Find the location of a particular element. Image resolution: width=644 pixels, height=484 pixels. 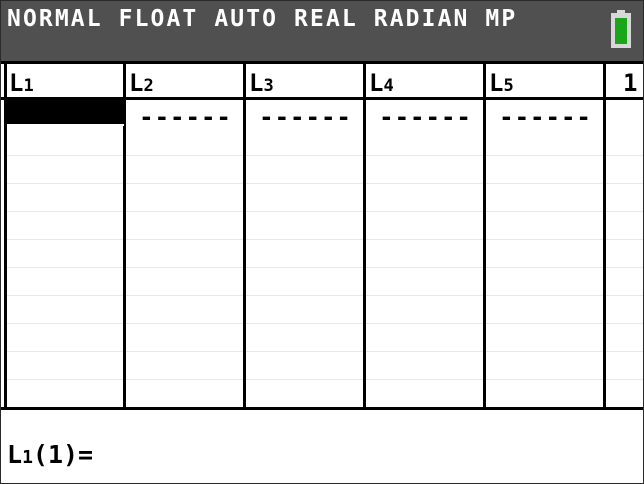

table-top-rule is located at coordinates (322, 62).